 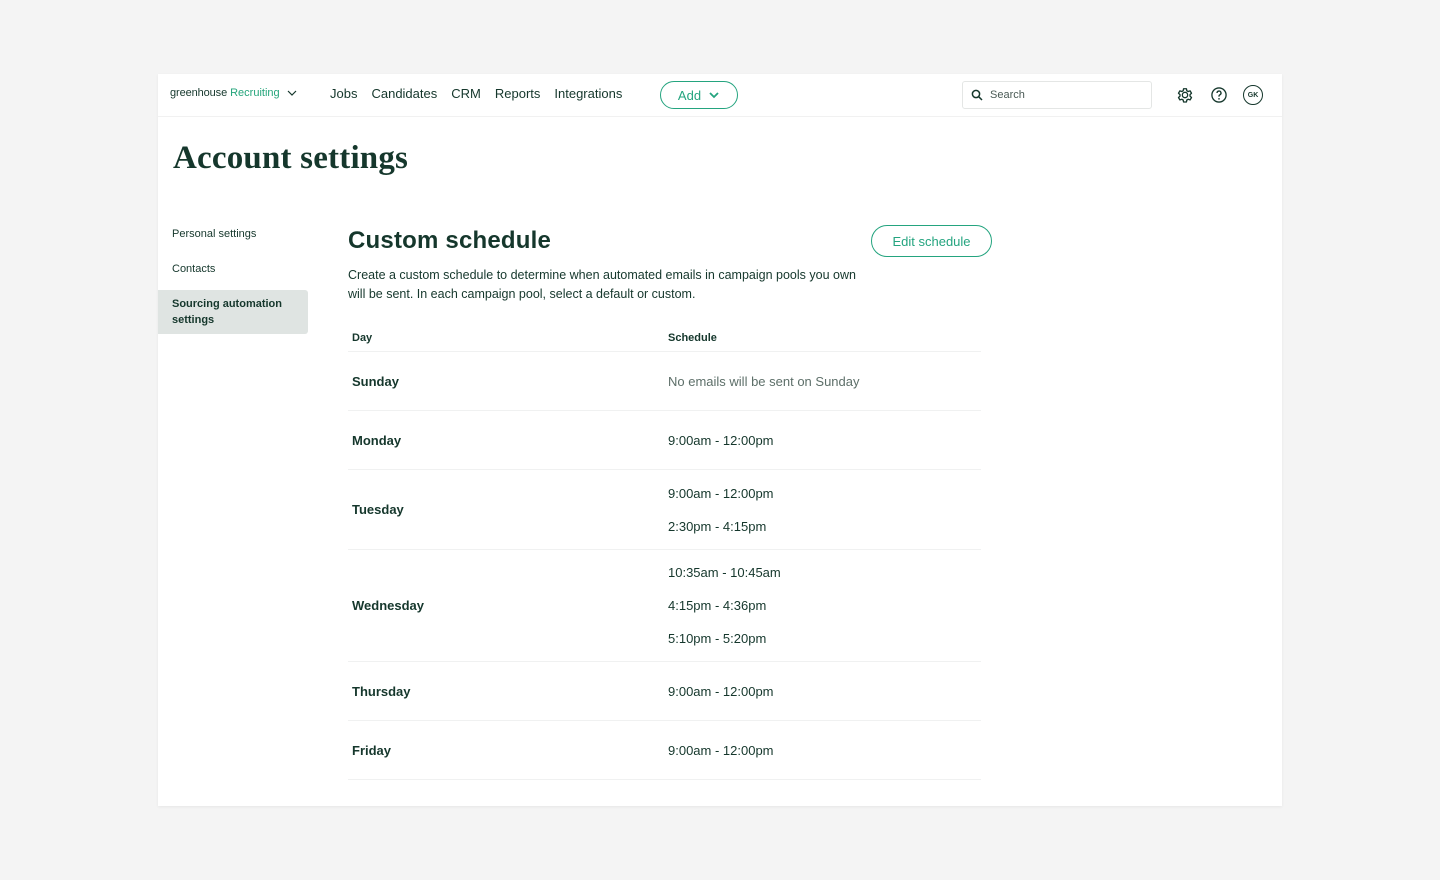 I want to click on column-header-day: Day, so click(x=362, y=338).